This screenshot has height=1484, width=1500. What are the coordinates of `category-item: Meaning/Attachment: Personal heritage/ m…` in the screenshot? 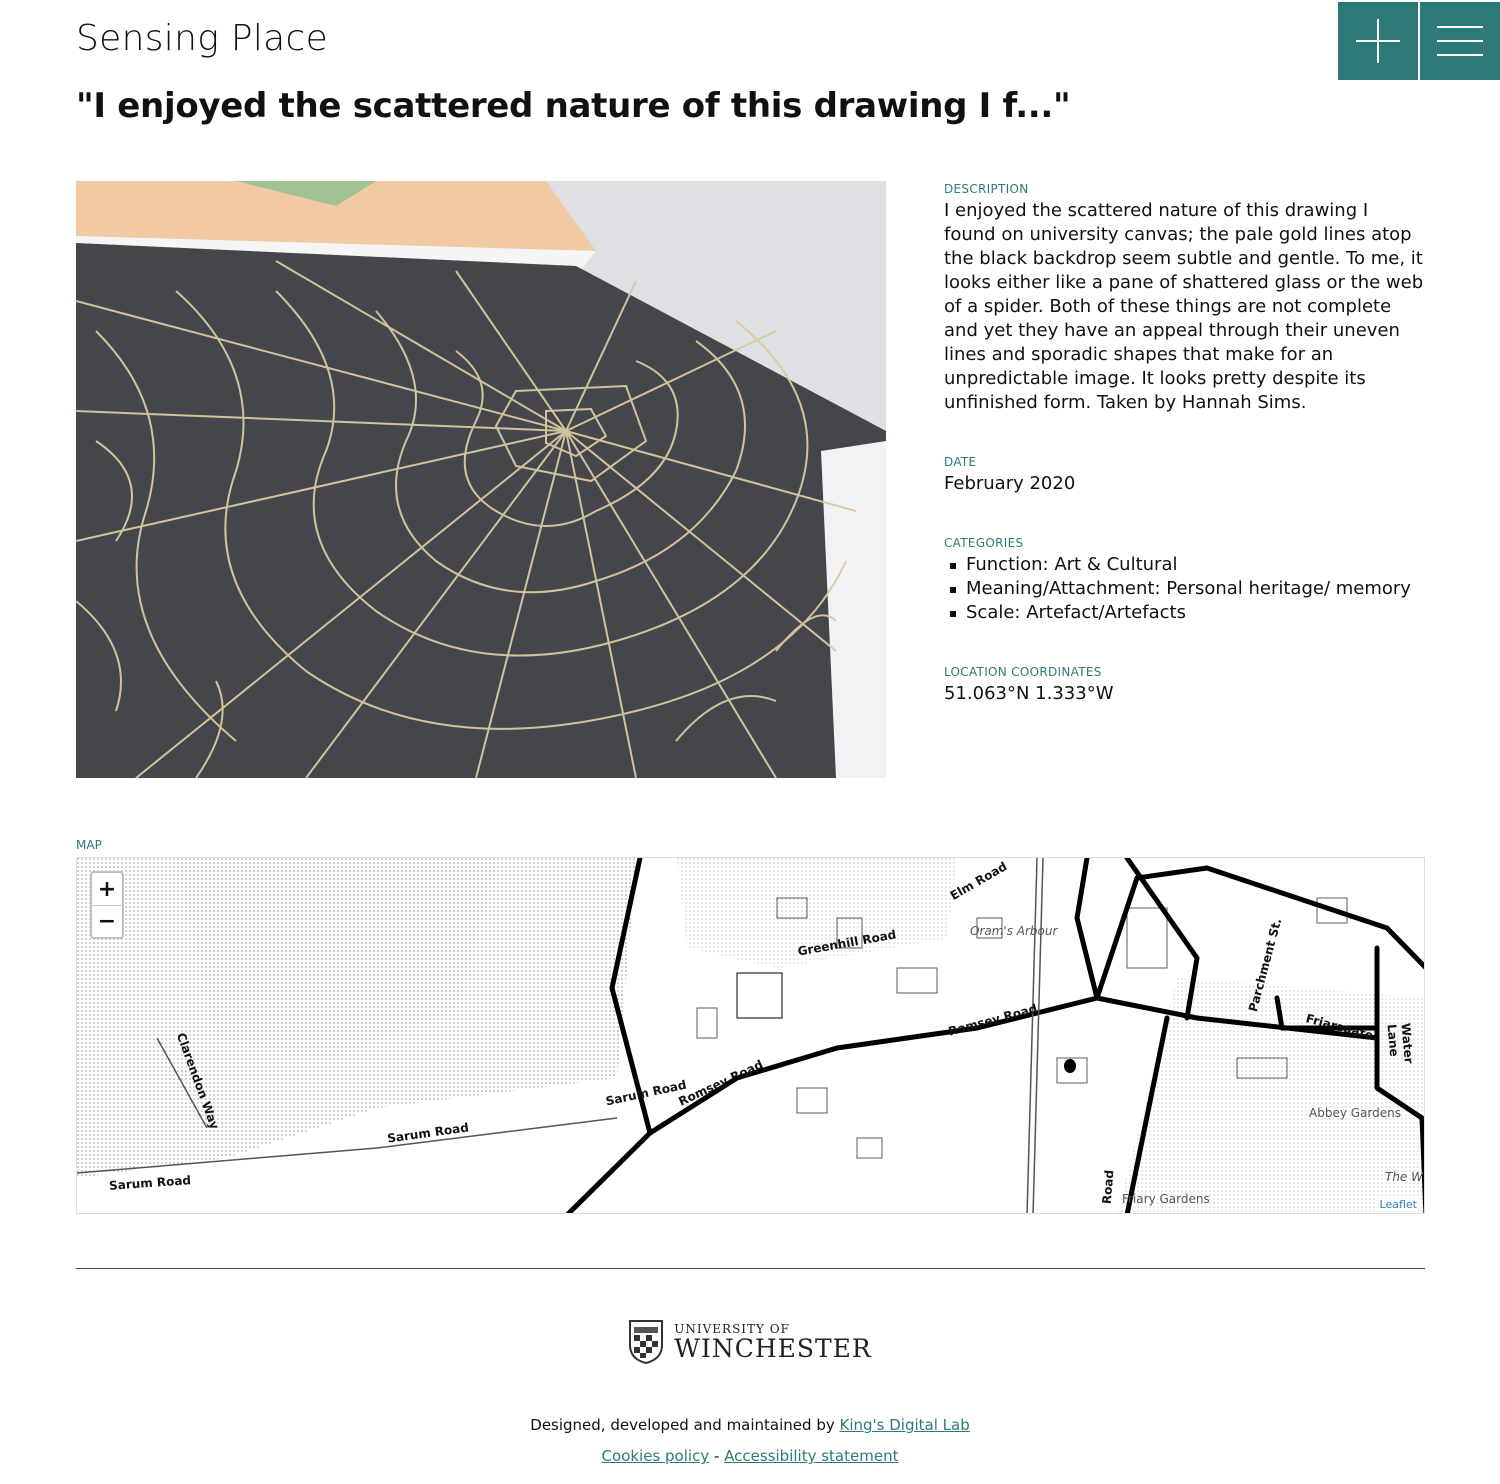 It's located at (1184, 589).